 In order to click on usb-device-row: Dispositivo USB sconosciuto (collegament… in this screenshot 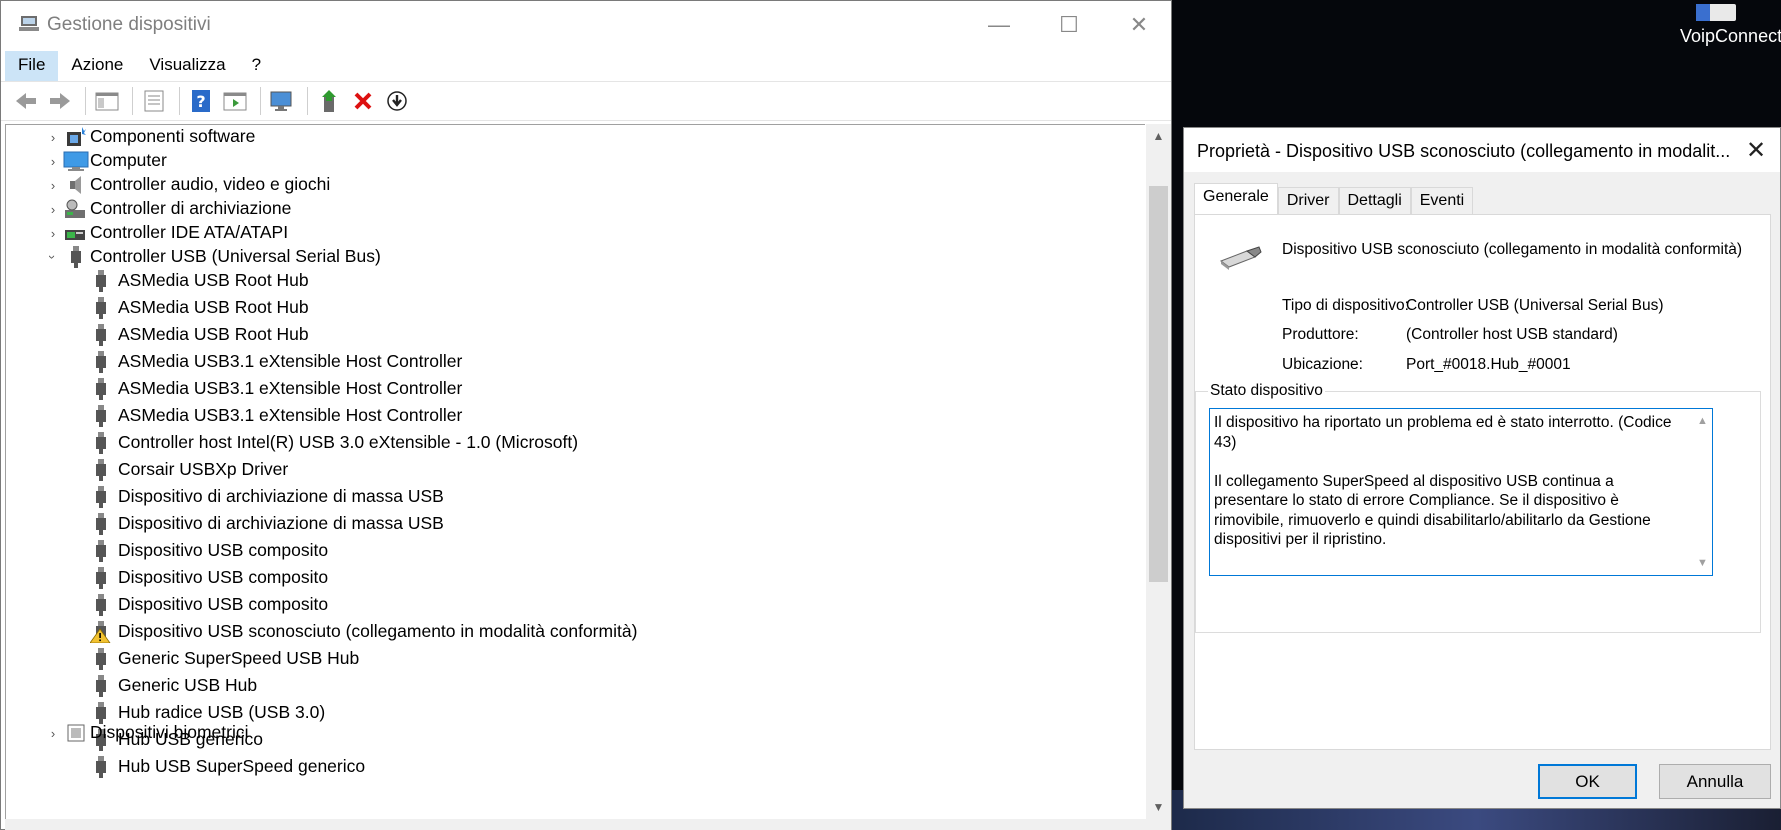, I will do `click(556, 631)`.